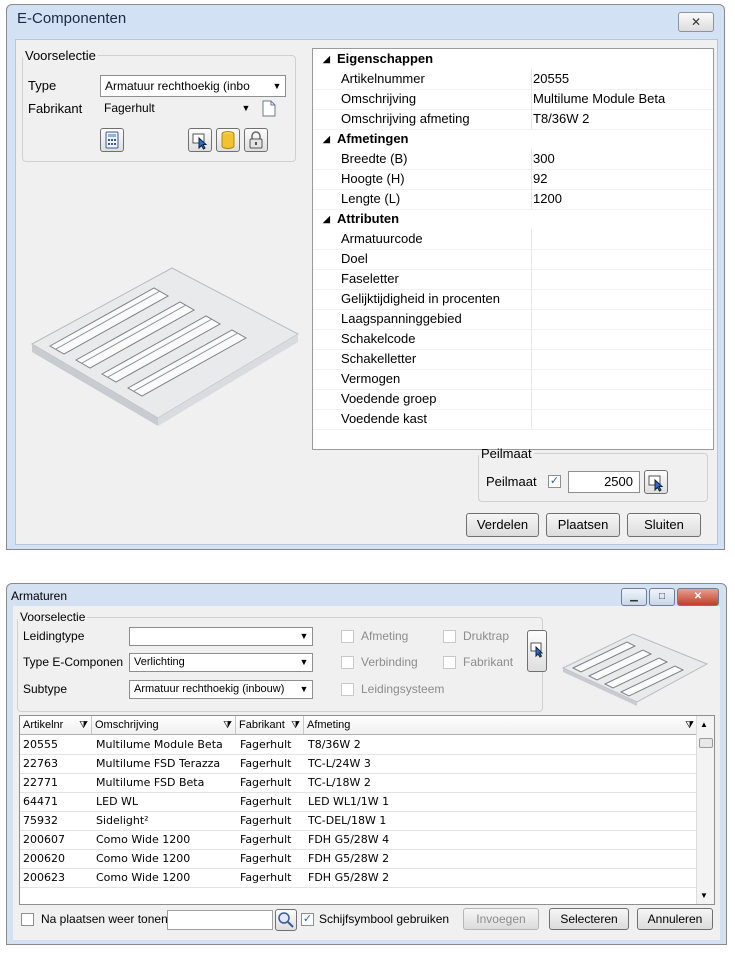 The width and height of the screenshot is (735, 953). I want to click on col-header-fabrikant: Fabrikant ⧩, so click(270, 725).